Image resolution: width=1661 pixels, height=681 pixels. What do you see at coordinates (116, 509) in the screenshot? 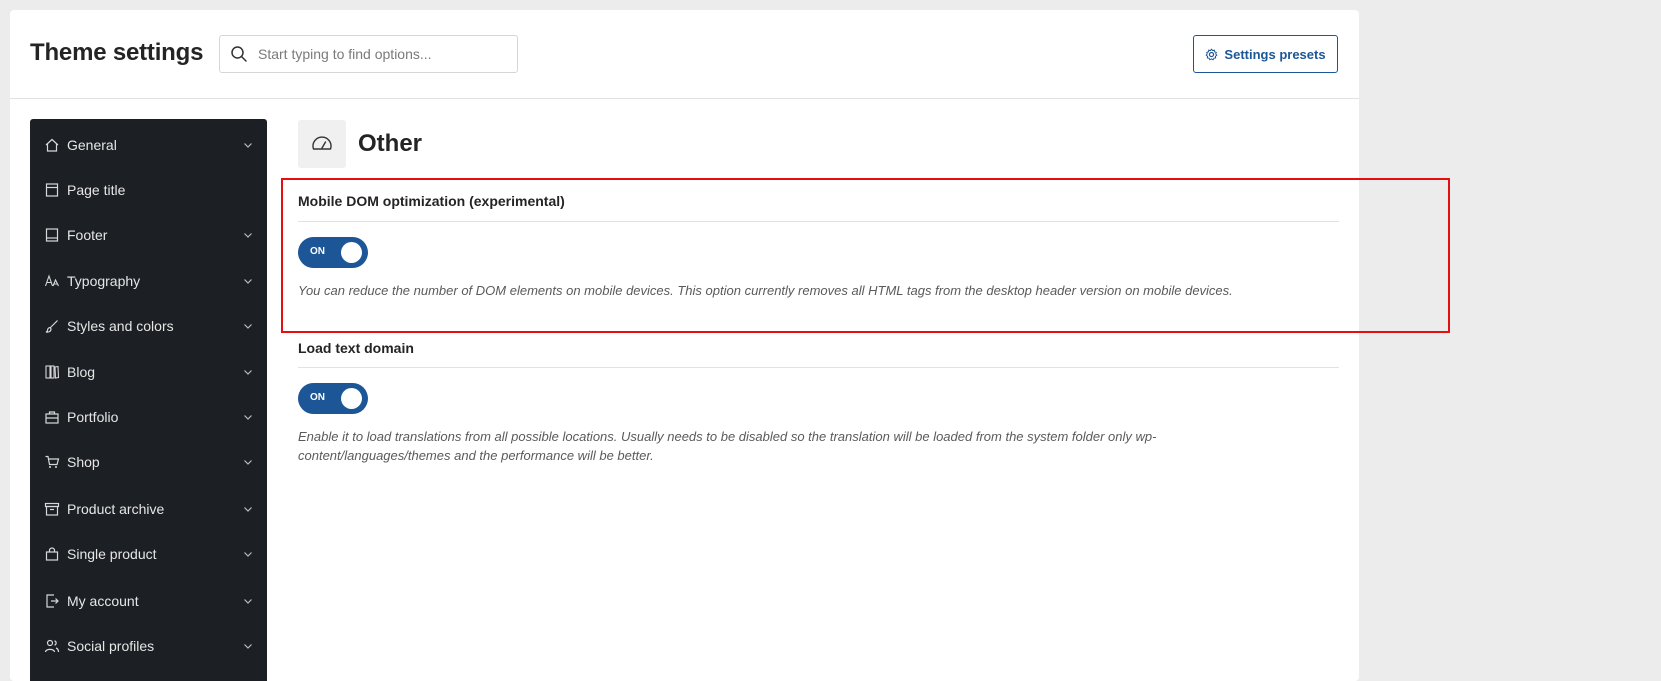
I see `sidebar-item-label: Product archive` at bounding box center [116, 509].